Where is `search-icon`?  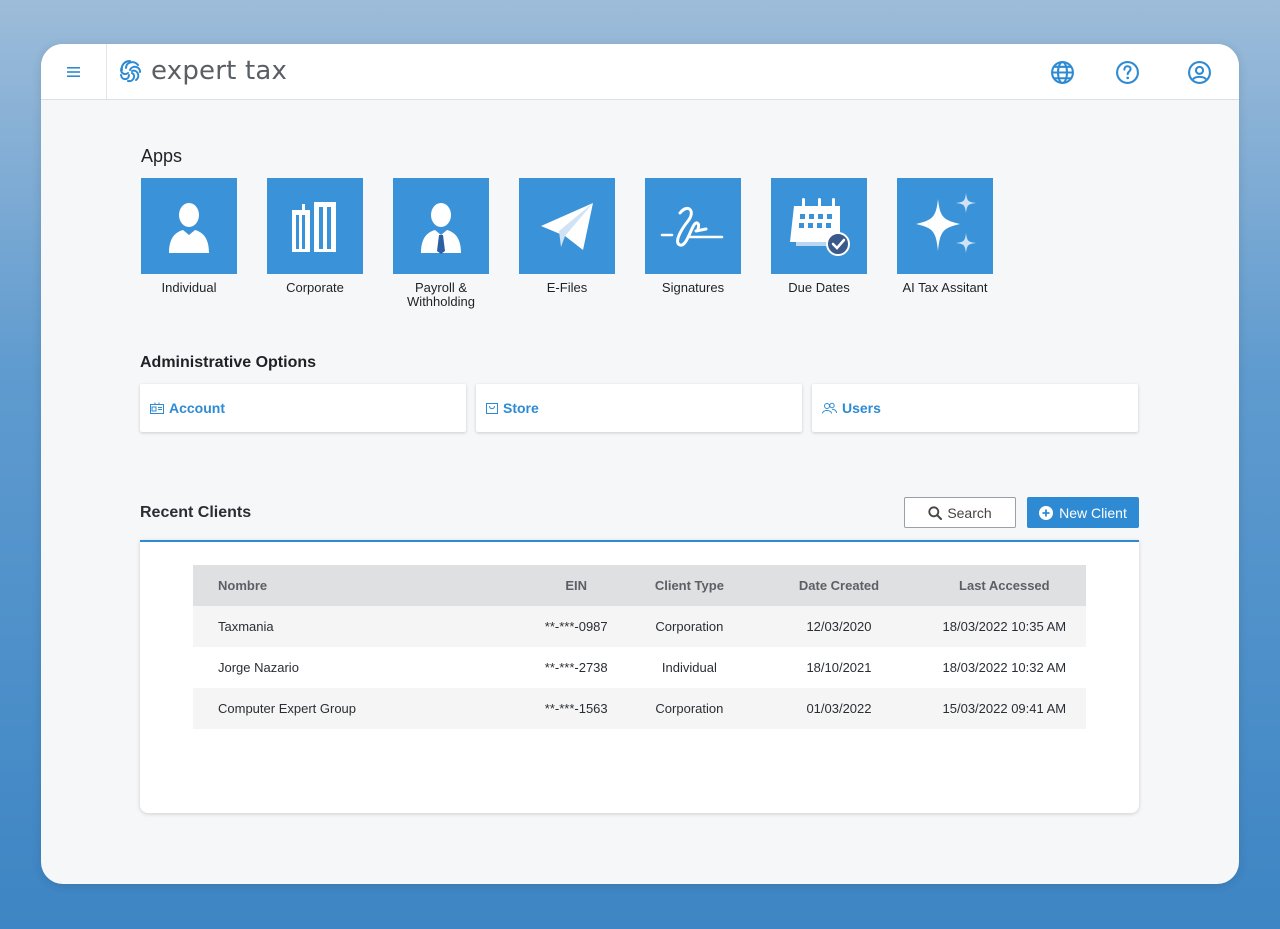 search-icon is located at coordinates (935, 512).